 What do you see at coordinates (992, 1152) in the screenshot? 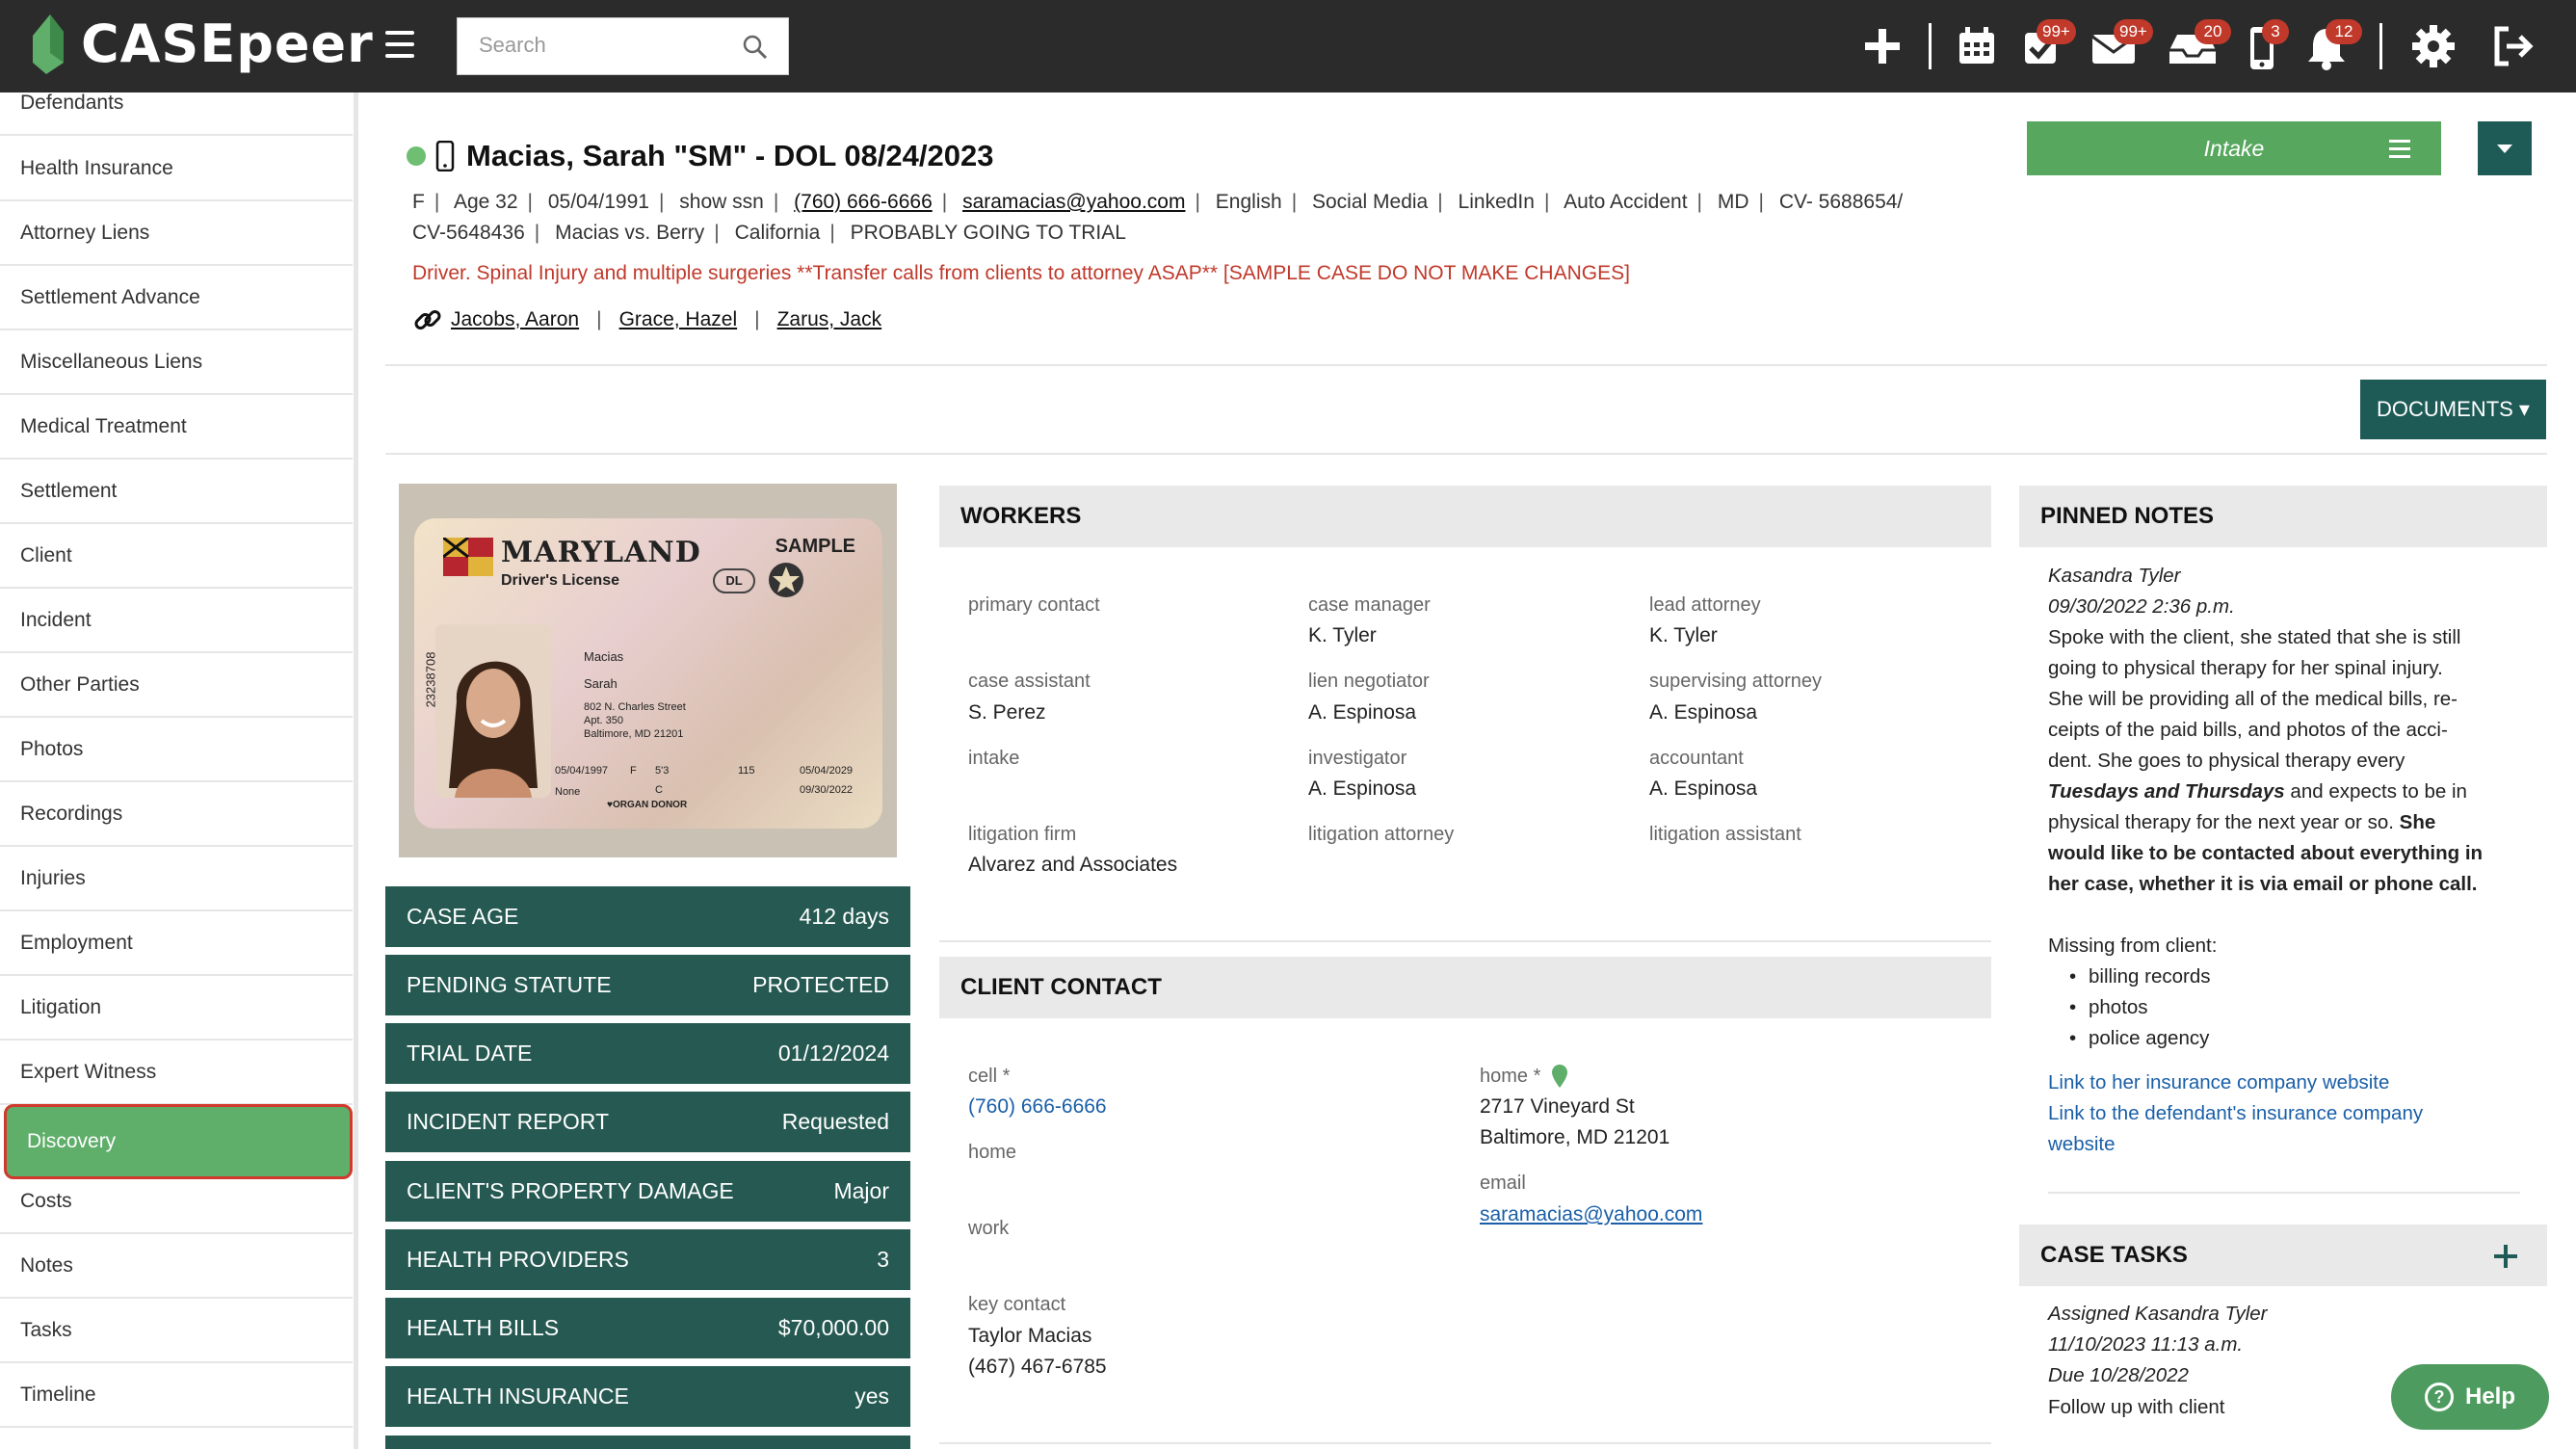
I see `home-phone-label: home` at bounding box center [992, 1152].